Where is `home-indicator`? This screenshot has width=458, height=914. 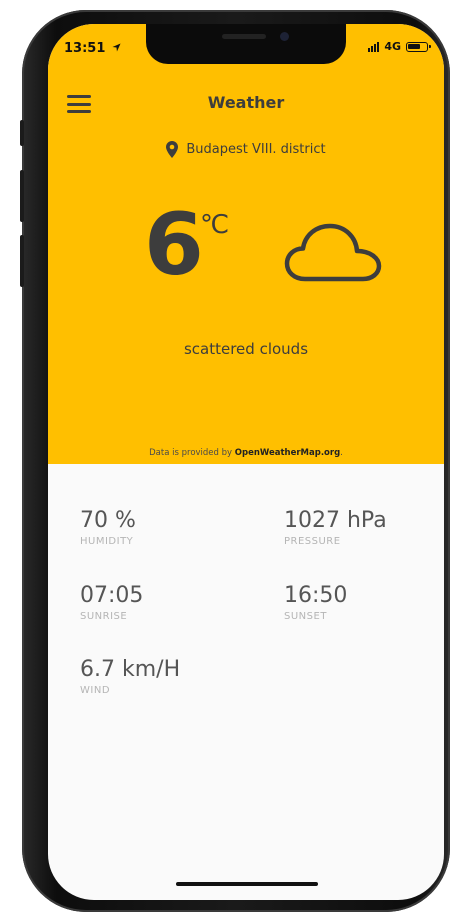
home-indicator is located at coordinates (247, 884).